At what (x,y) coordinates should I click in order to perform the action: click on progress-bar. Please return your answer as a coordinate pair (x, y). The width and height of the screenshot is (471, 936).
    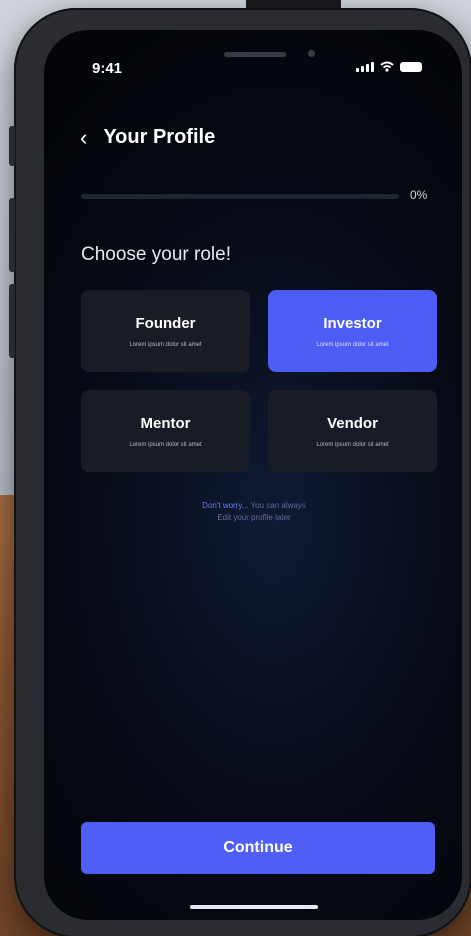
    Looking at the image, I should click on (240, 196).